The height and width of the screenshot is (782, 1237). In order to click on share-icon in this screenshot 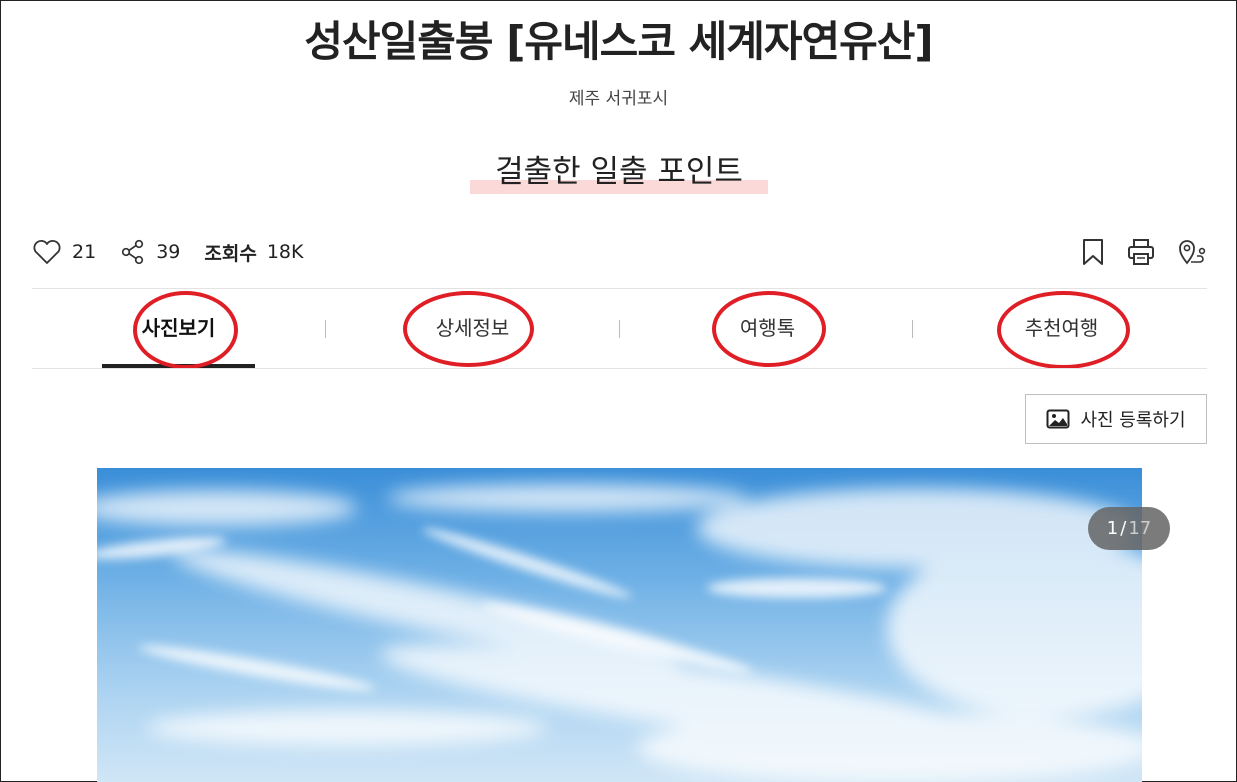, I will do `click(133, 252)`.